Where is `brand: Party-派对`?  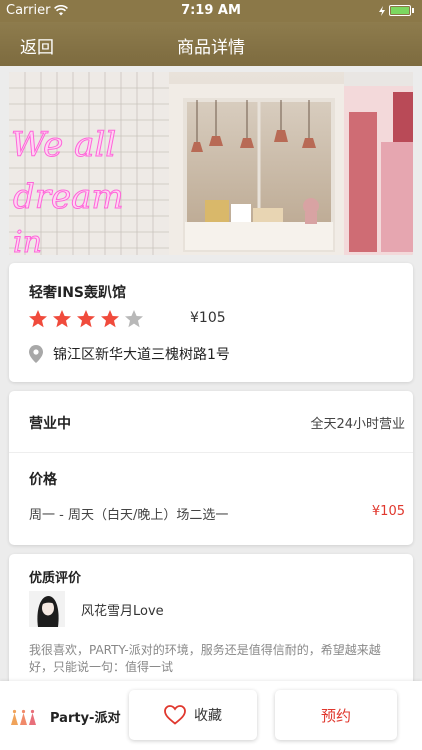 brand: Party-派对 is located at coordinates (65, 716).